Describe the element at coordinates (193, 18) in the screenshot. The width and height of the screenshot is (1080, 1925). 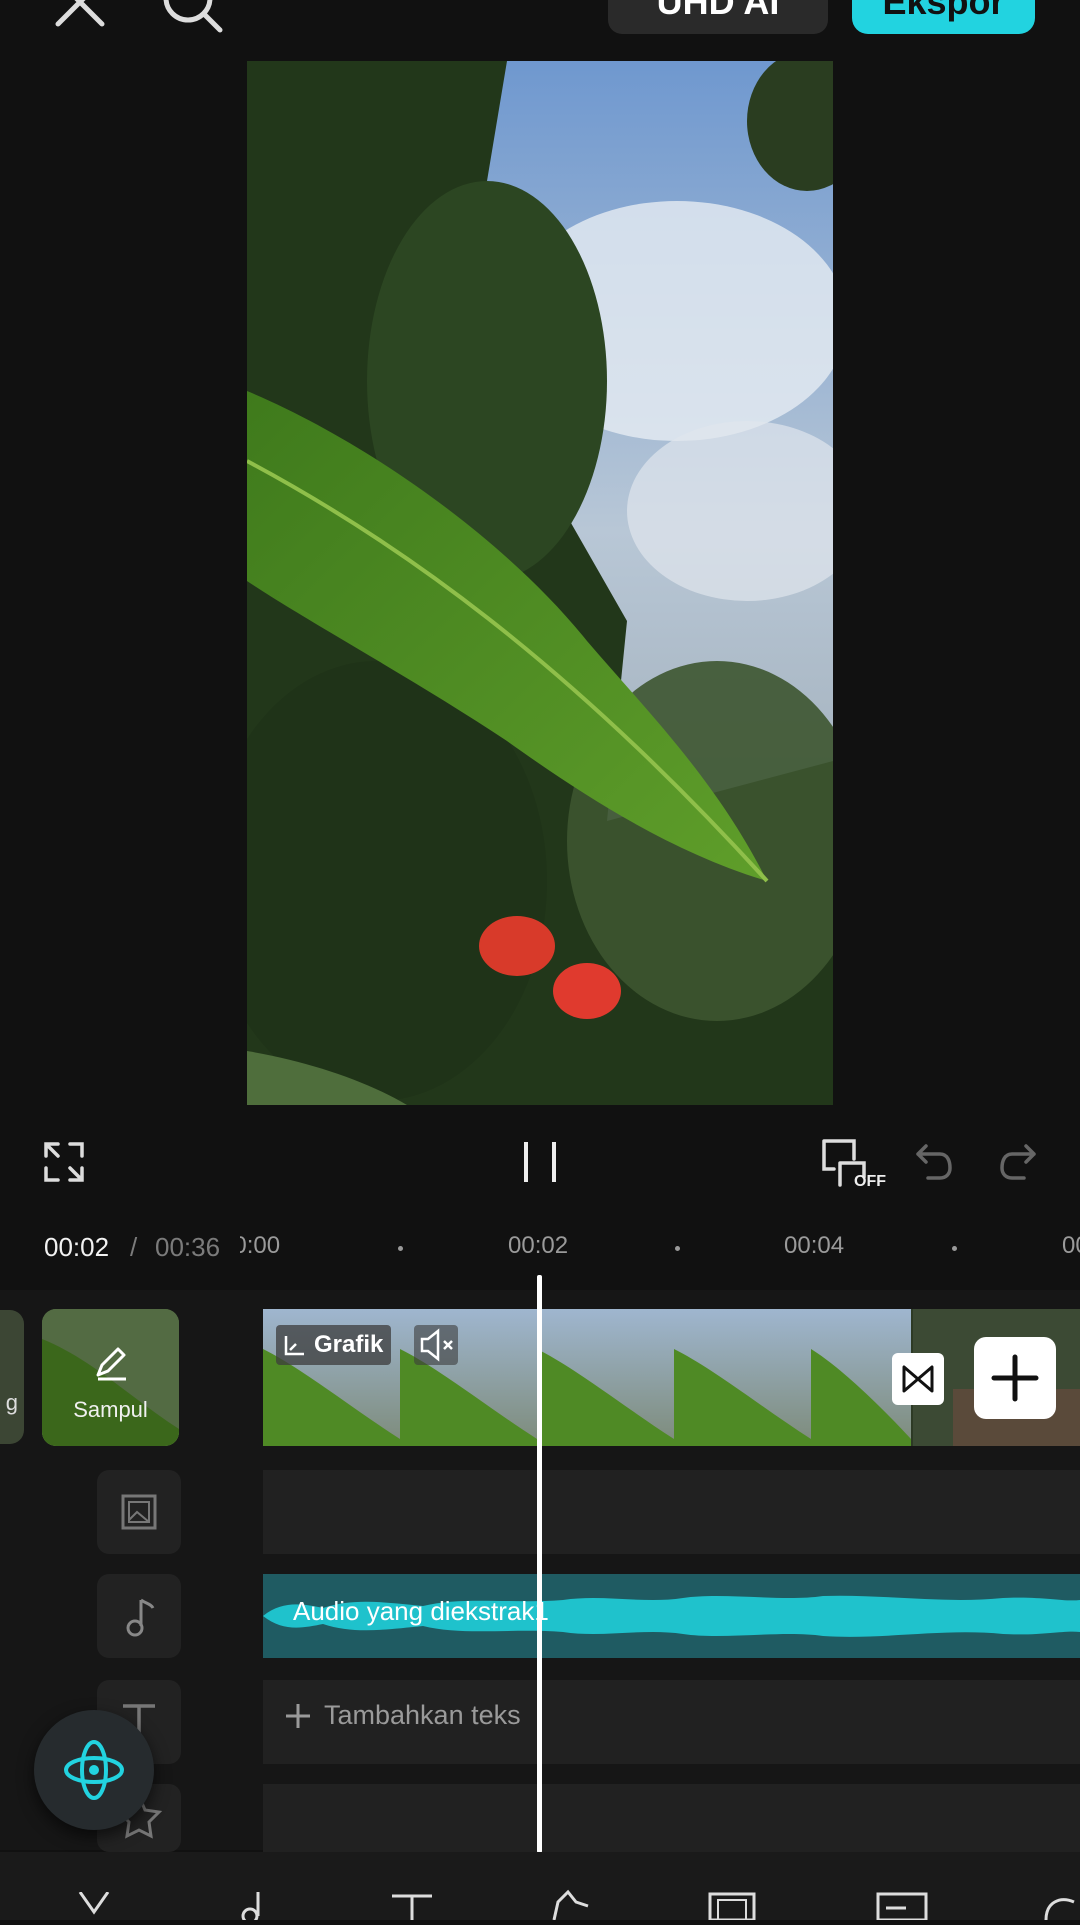
I see `search-icon` at that location.